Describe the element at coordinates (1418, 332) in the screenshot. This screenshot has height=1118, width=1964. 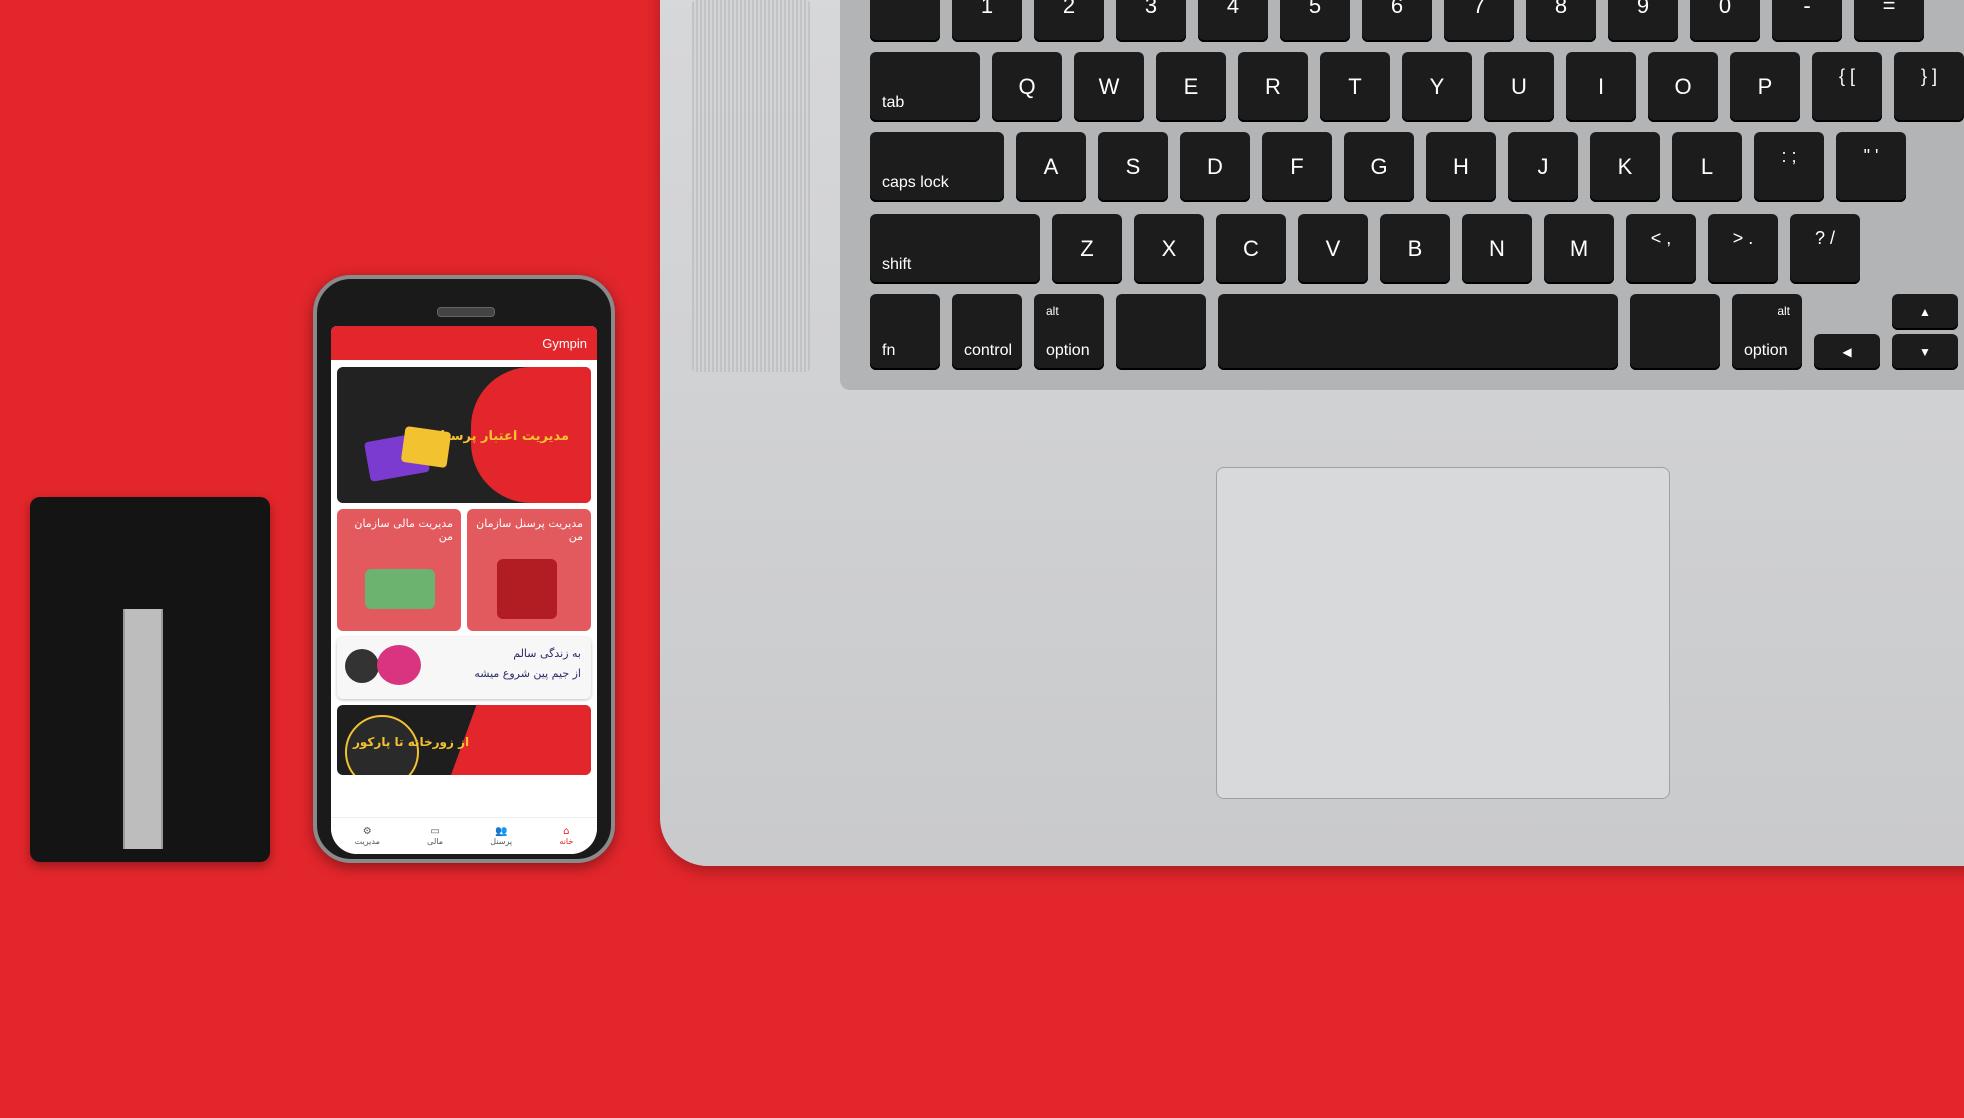
I see `key-space` at that location.